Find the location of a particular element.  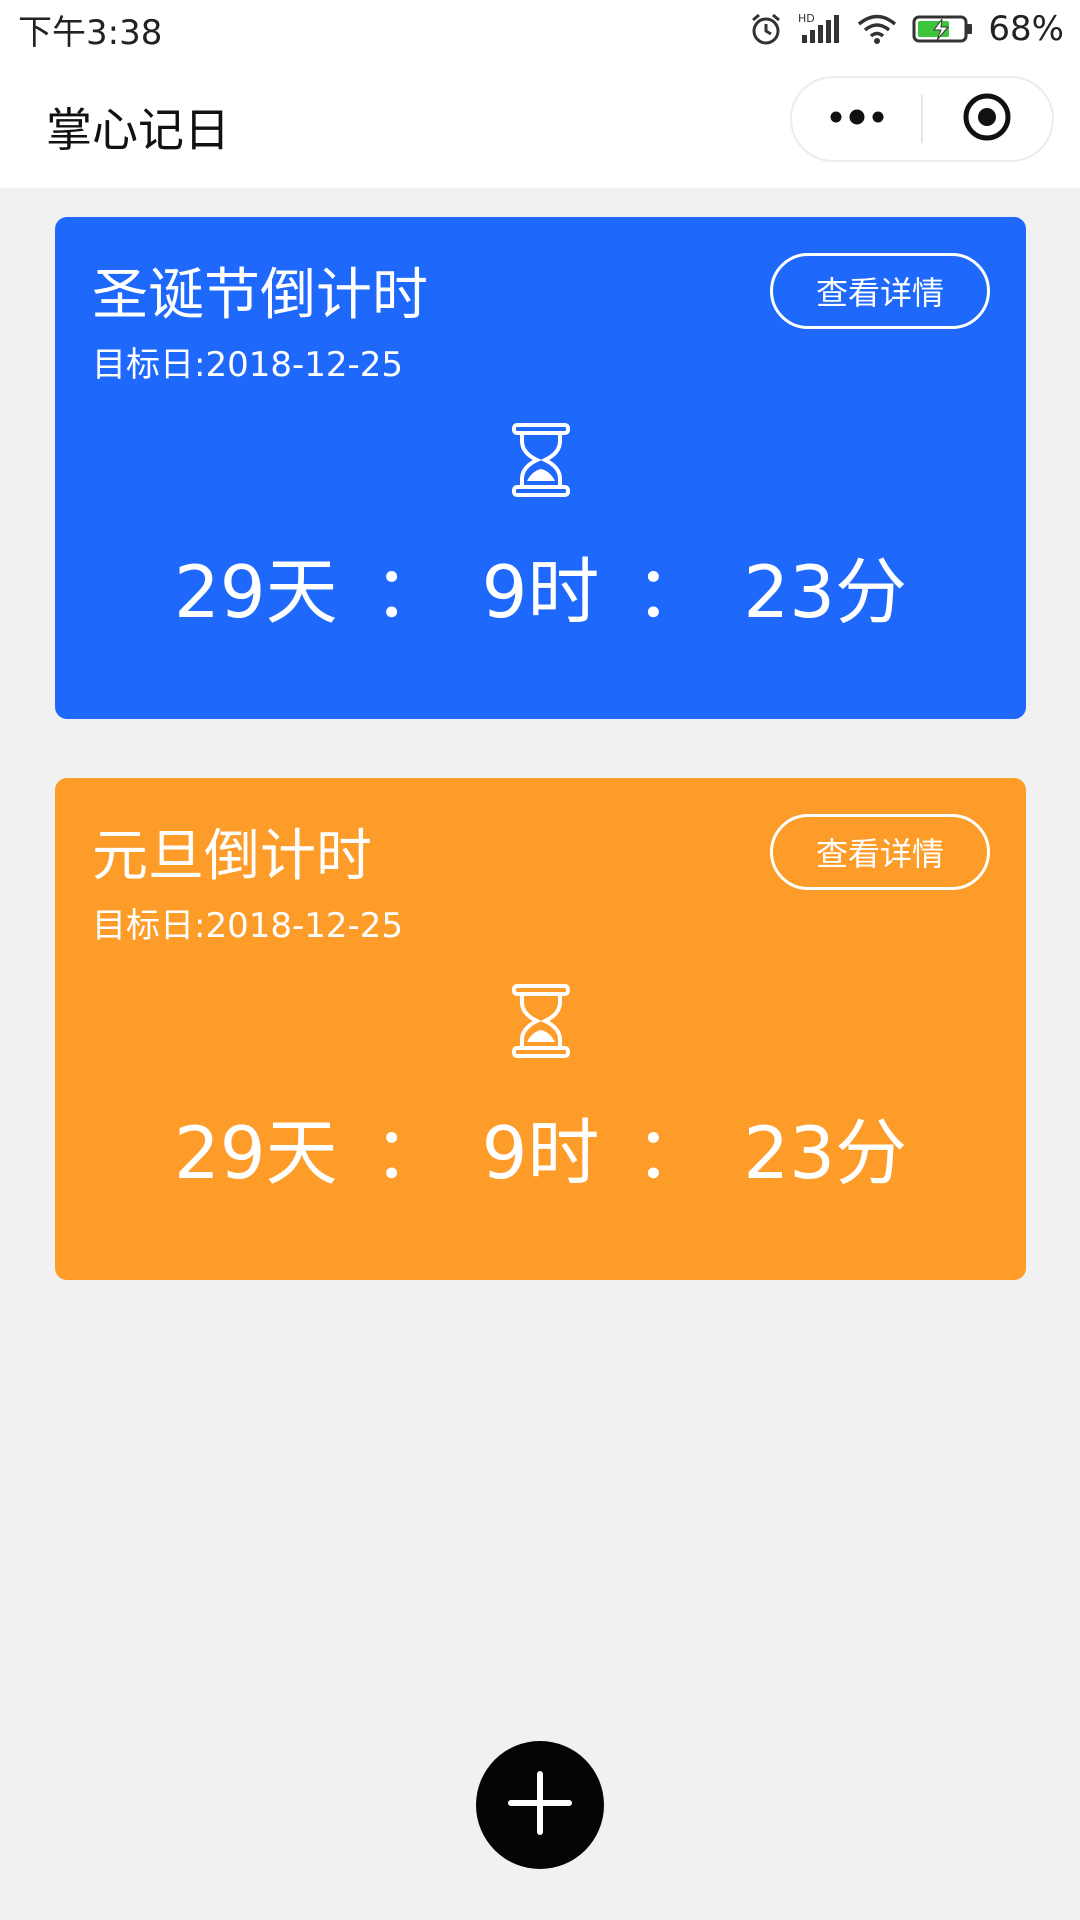

more-dots-icon is located at coordinates (857, 119).